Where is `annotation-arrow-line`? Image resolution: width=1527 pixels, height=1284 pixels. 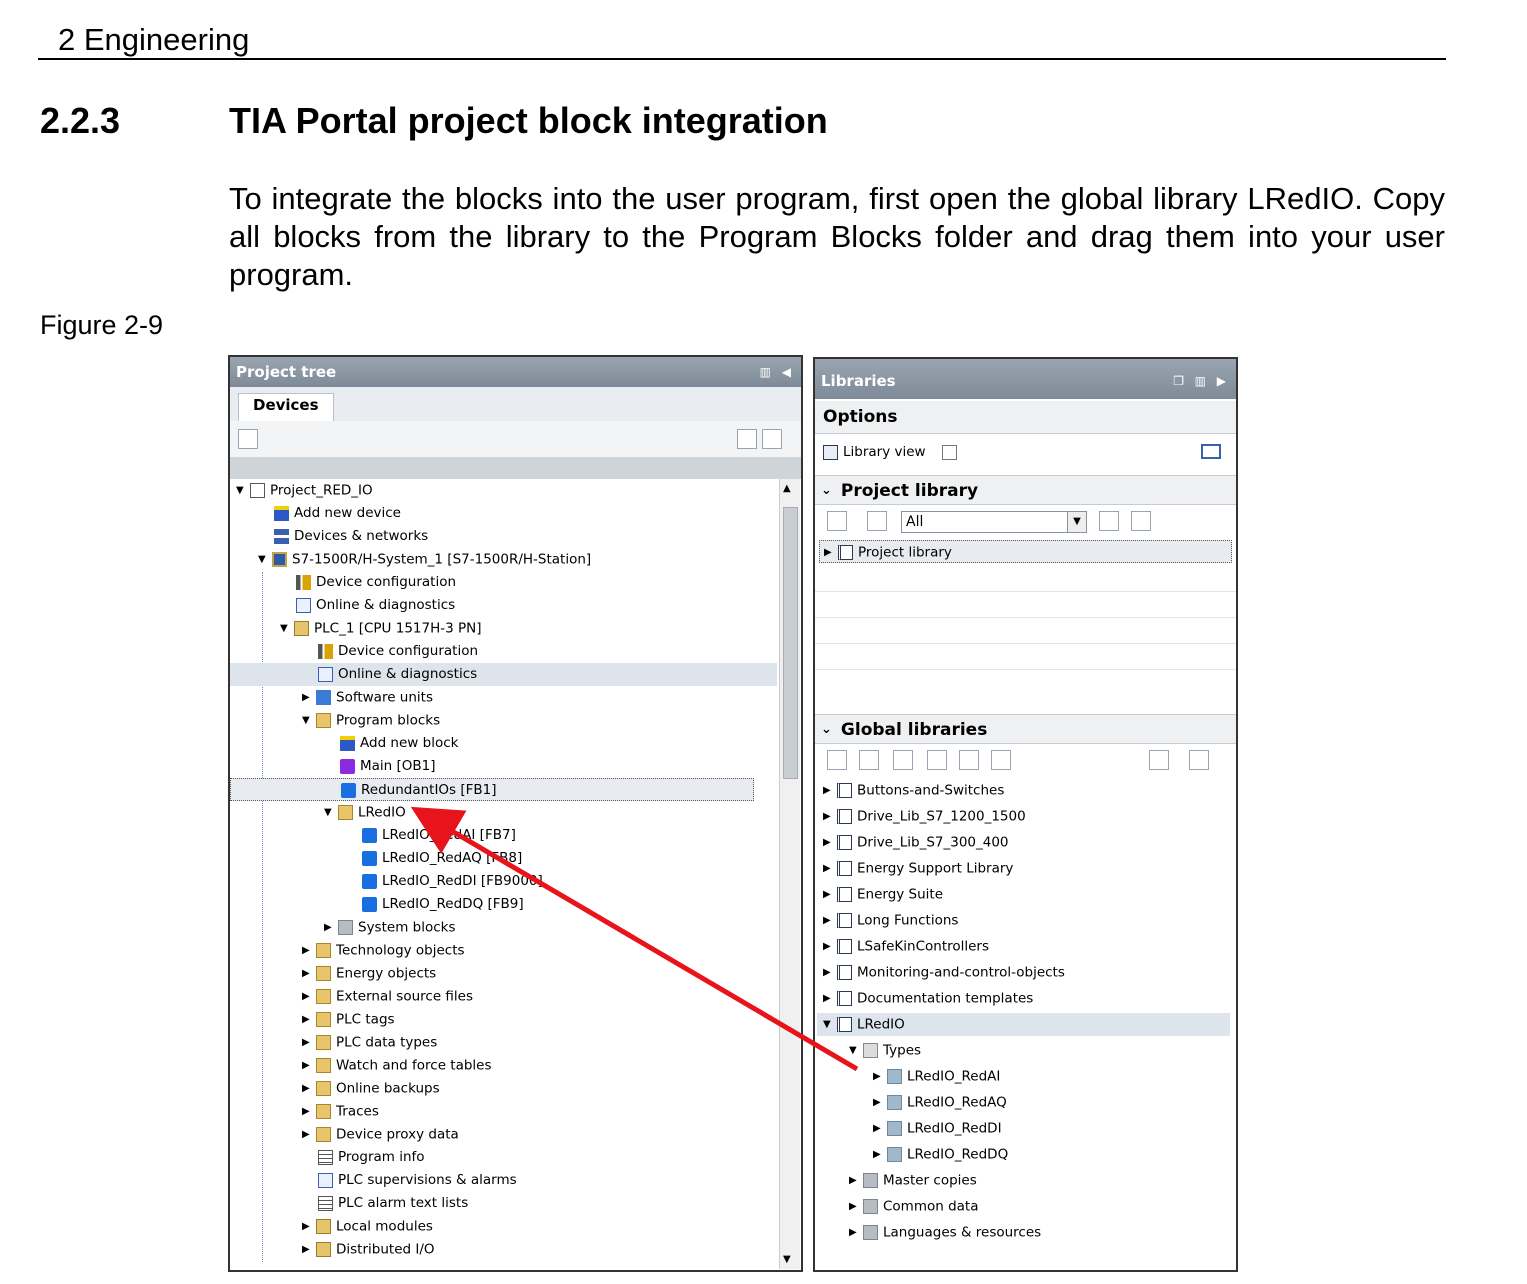
annotation-arrow-line is located at coordinates (634, 939).